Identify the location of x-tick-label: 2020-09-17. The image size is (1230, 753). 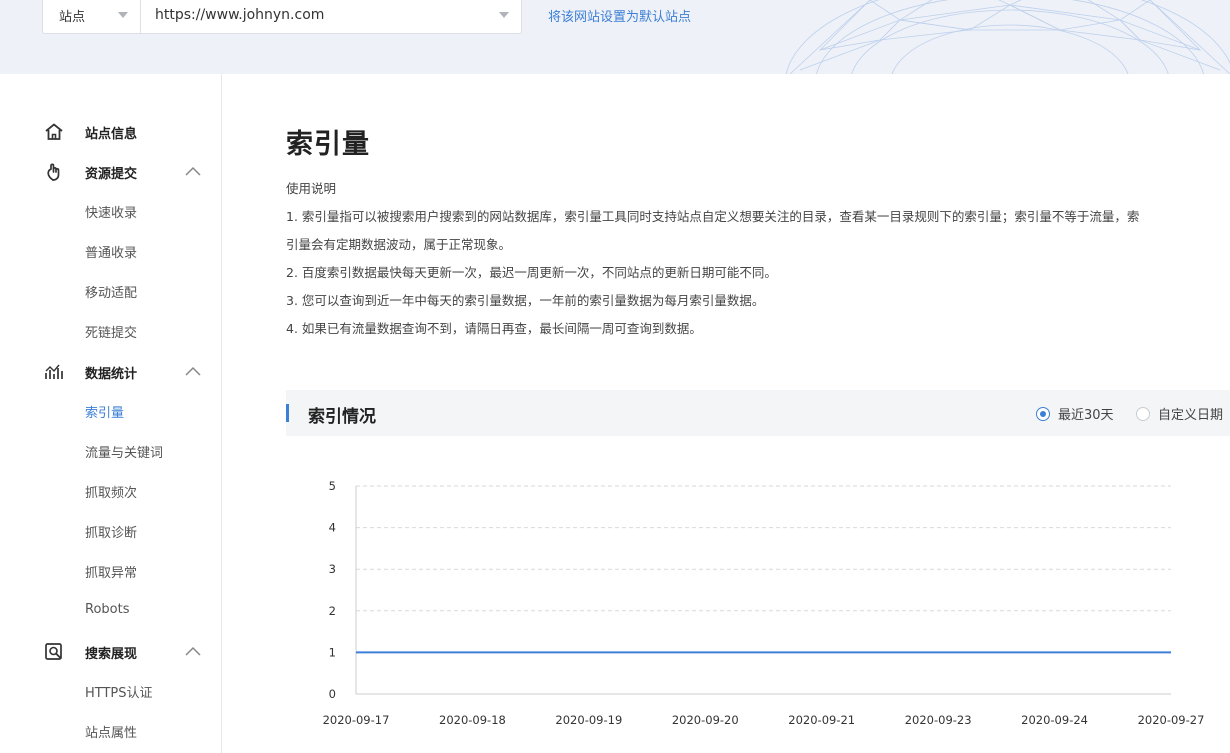
(356, 720).